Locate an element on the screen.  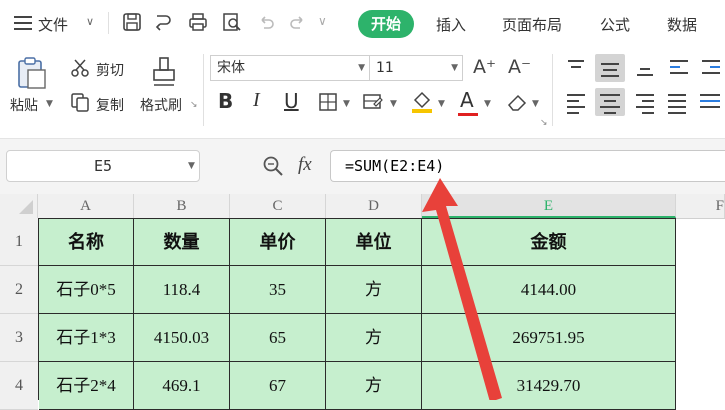
copy-button: 复制 is located at coordinates (110, 105).